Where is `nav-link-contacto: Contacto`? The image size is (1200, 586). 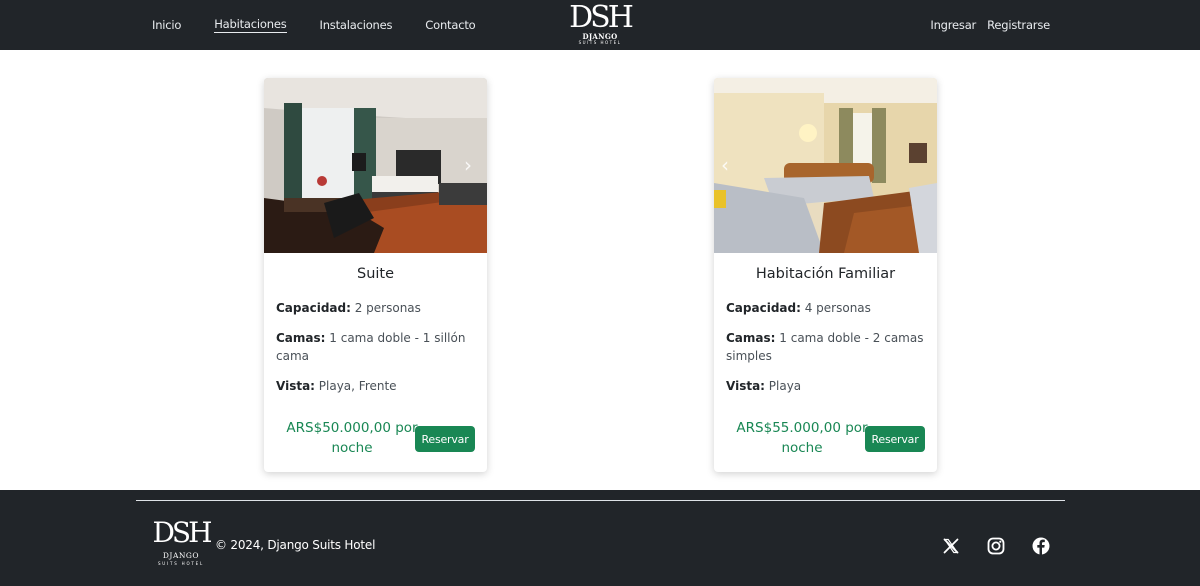 nav-link-contacto: Contacto is located at coordinates (450, 25).